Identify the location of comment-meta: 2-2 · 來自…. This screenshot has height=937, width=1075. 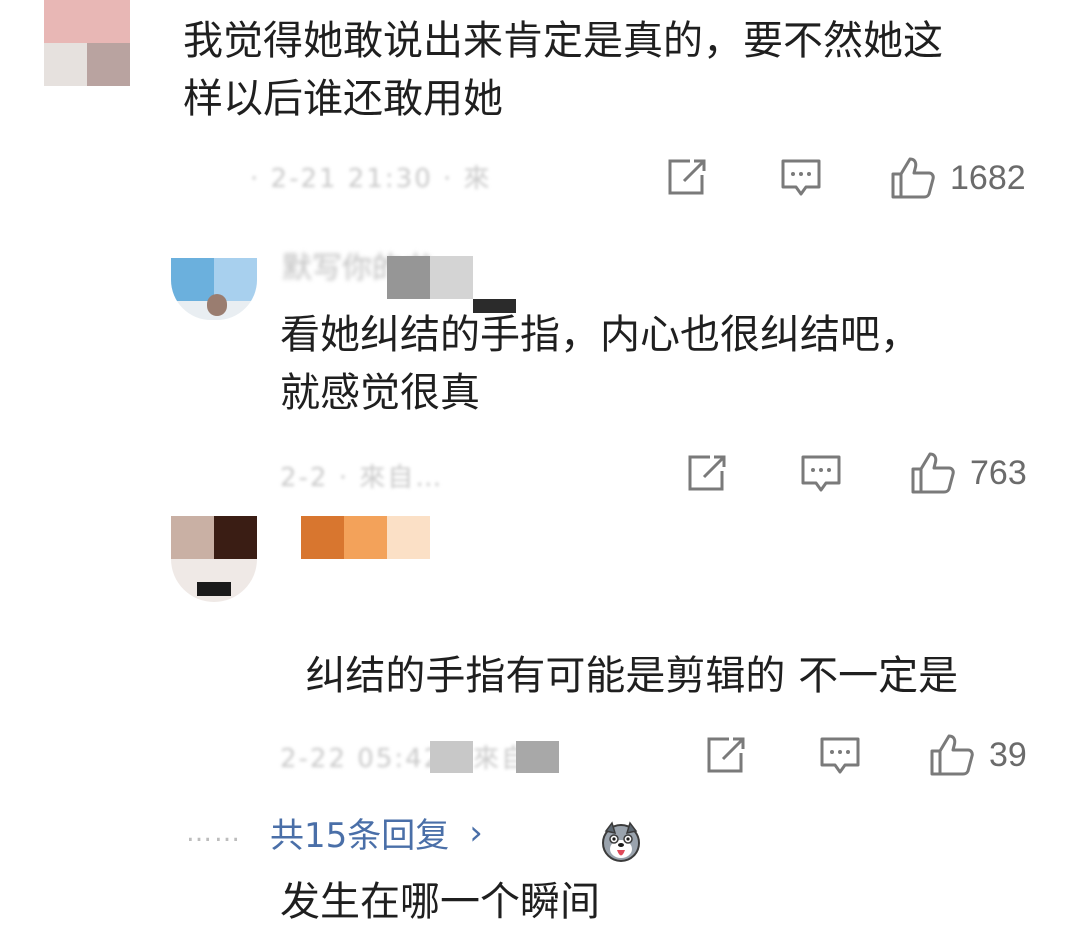
(362, 478).